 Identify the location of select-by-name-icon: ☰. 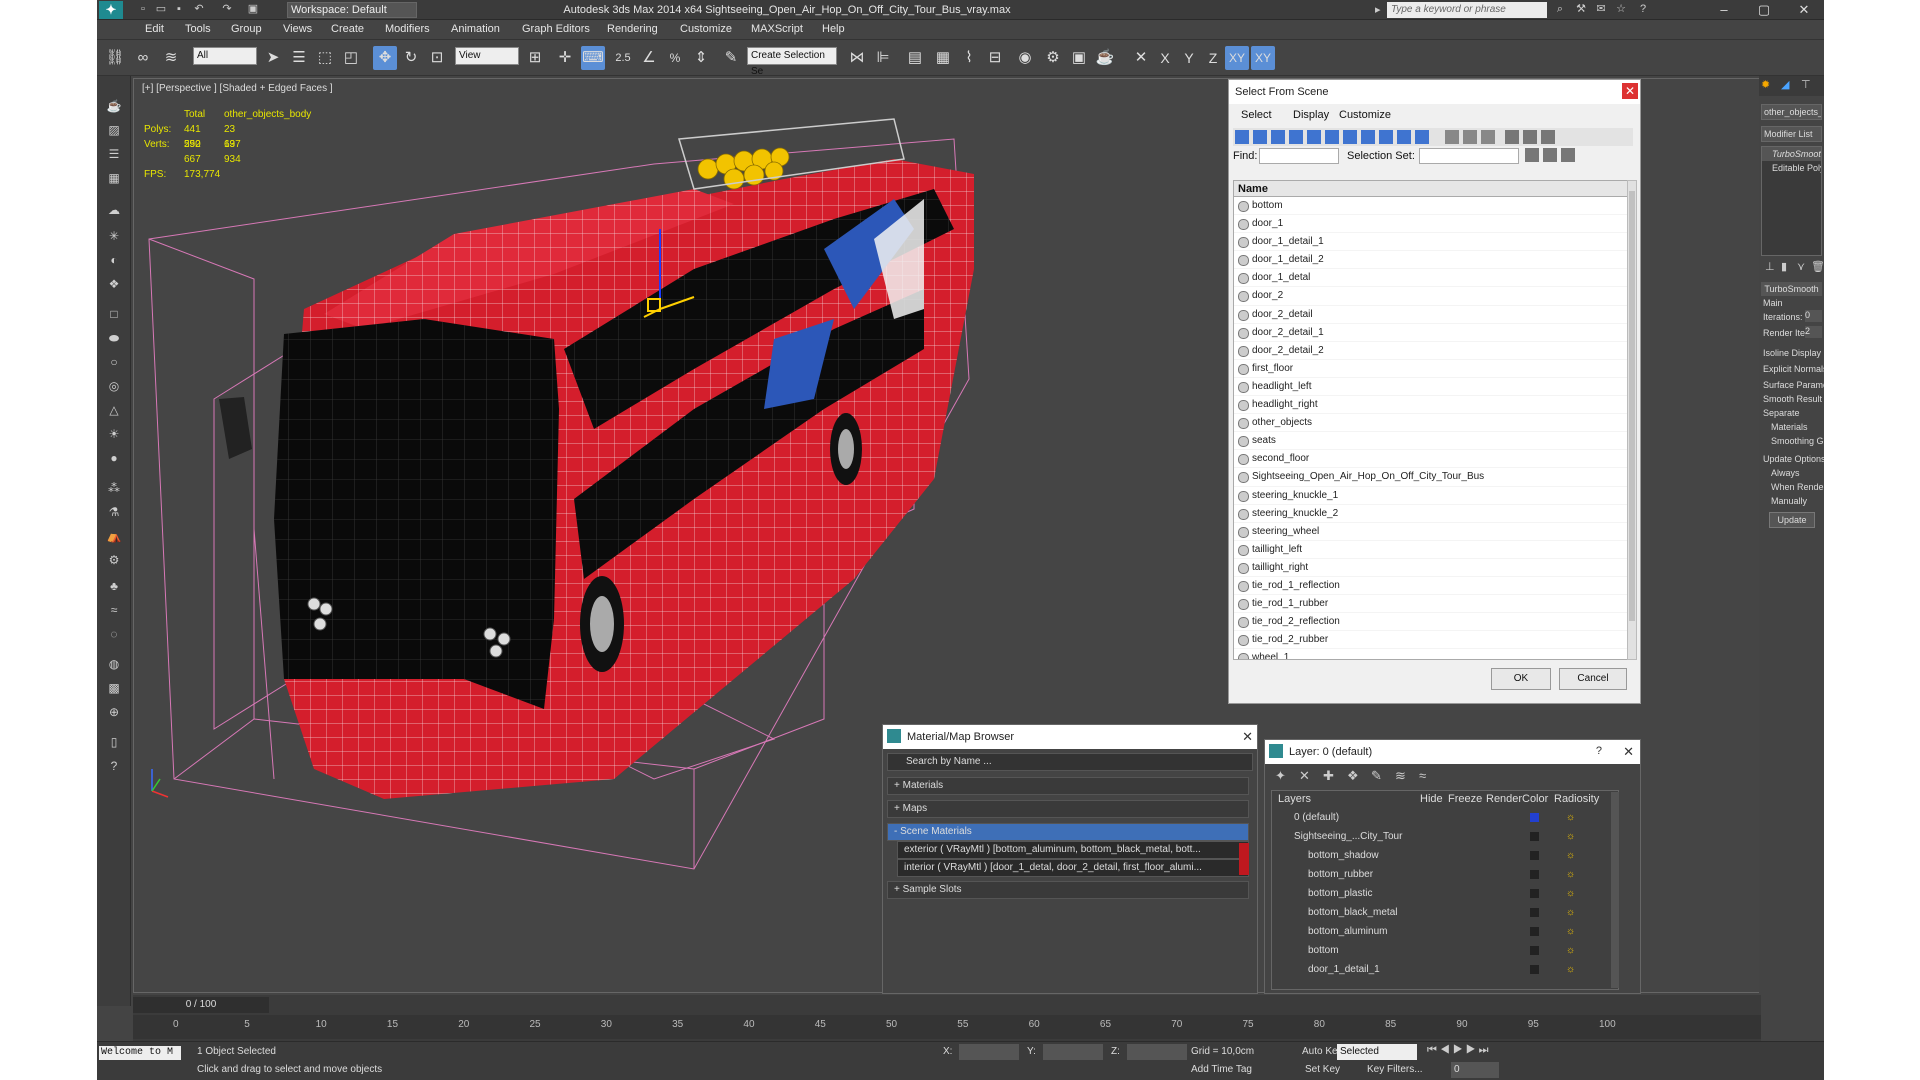
(299, 58).